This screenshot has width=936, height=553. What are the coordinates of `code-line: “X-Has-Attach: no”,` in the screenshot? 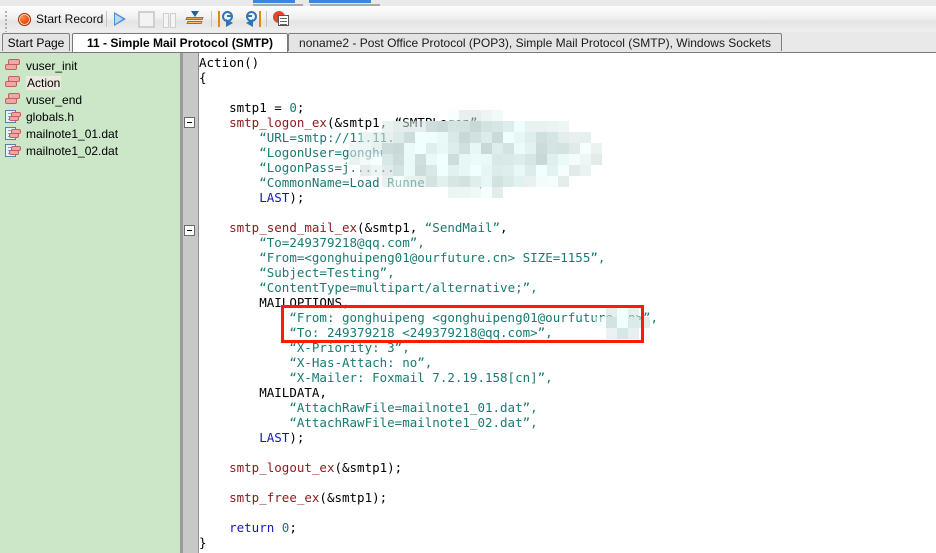 It's located at (361, 362).